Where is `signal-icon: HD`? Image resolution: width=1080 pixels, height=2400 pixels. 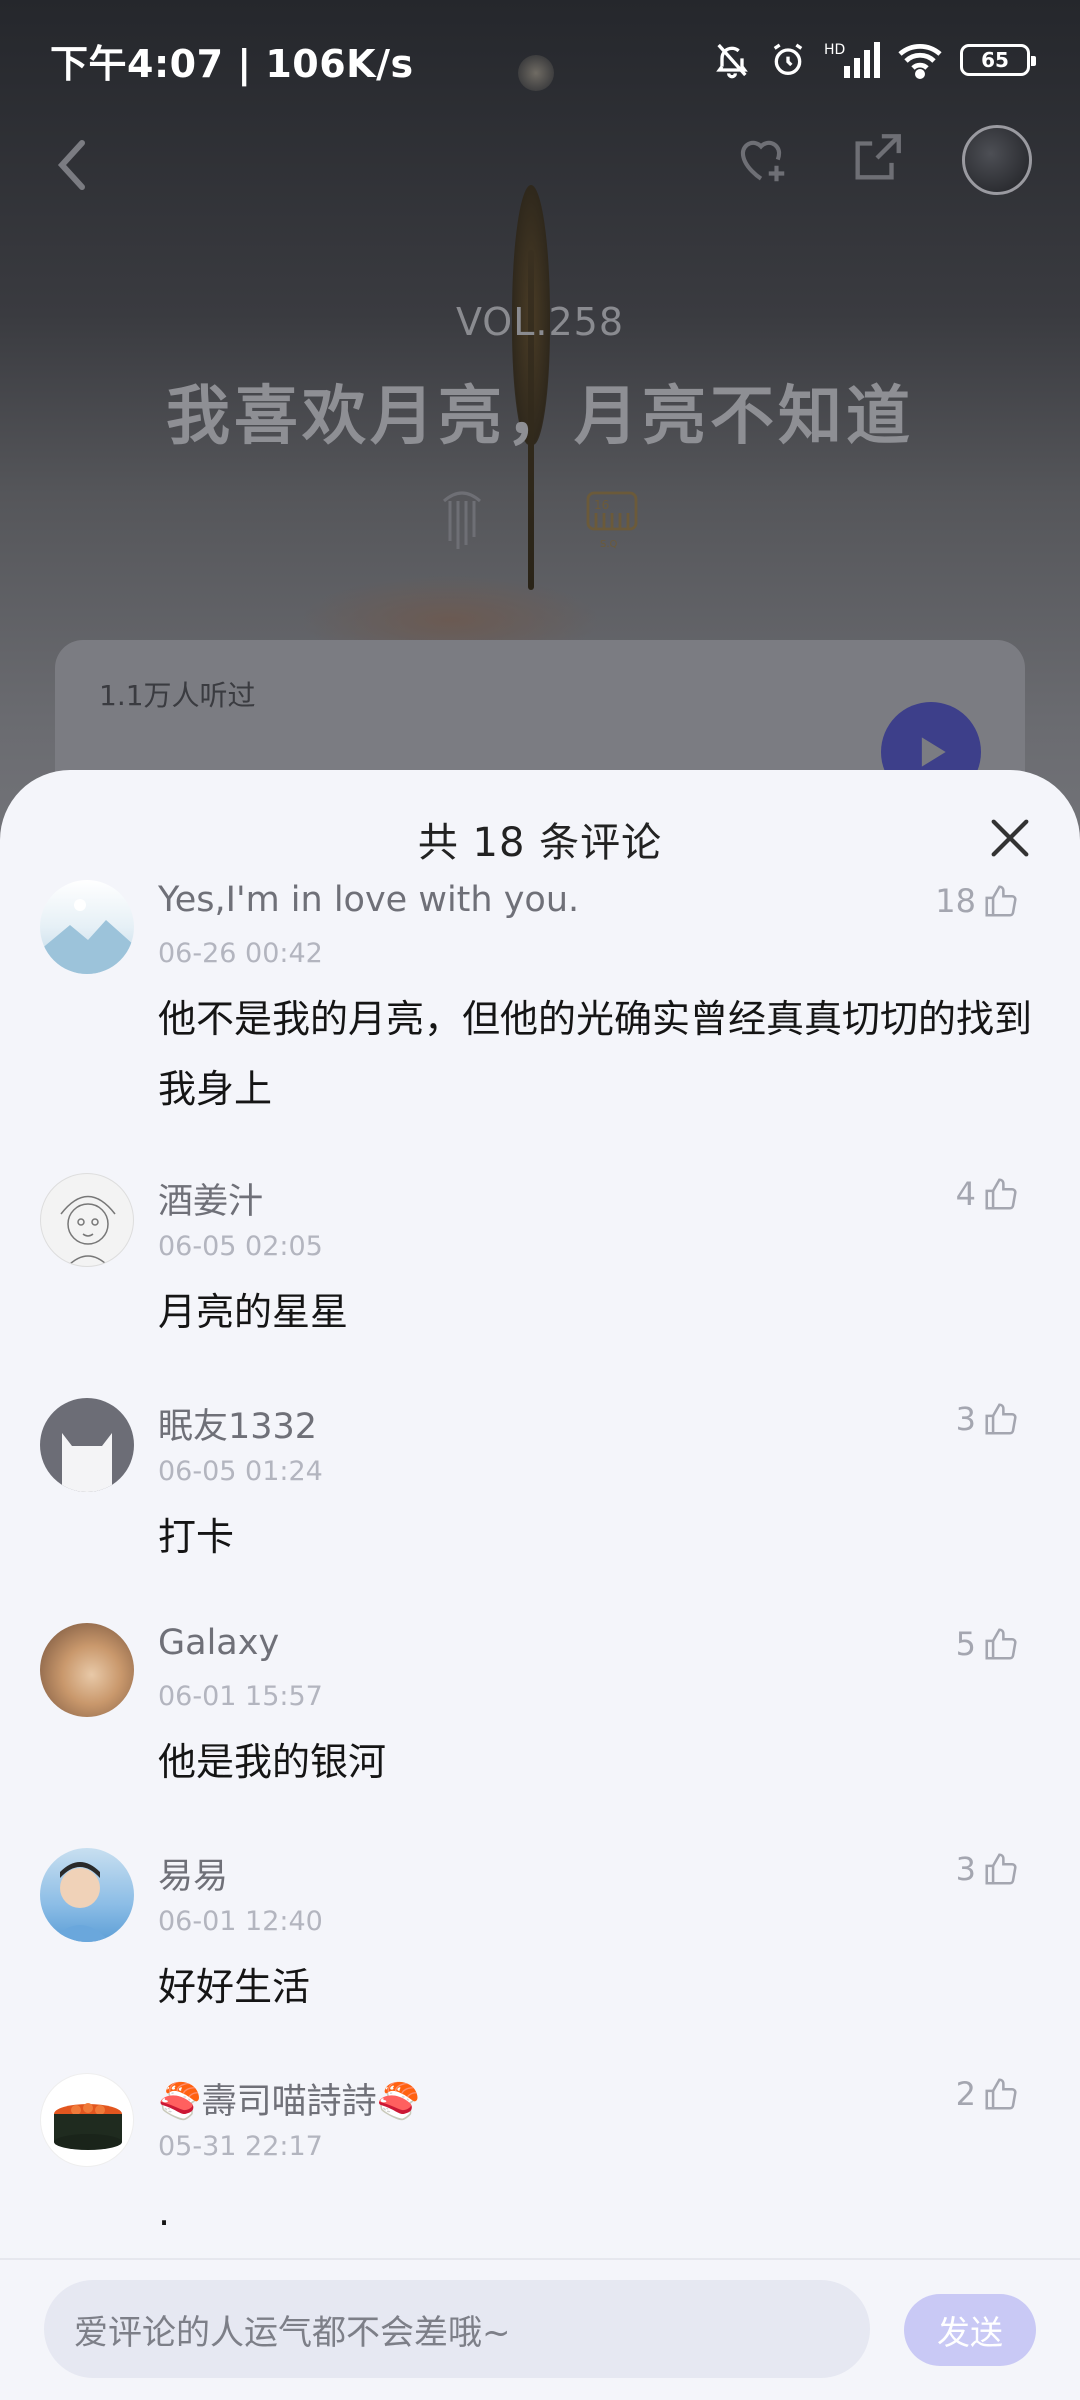 signal-icon: HD is located at coordinates (852, 60).